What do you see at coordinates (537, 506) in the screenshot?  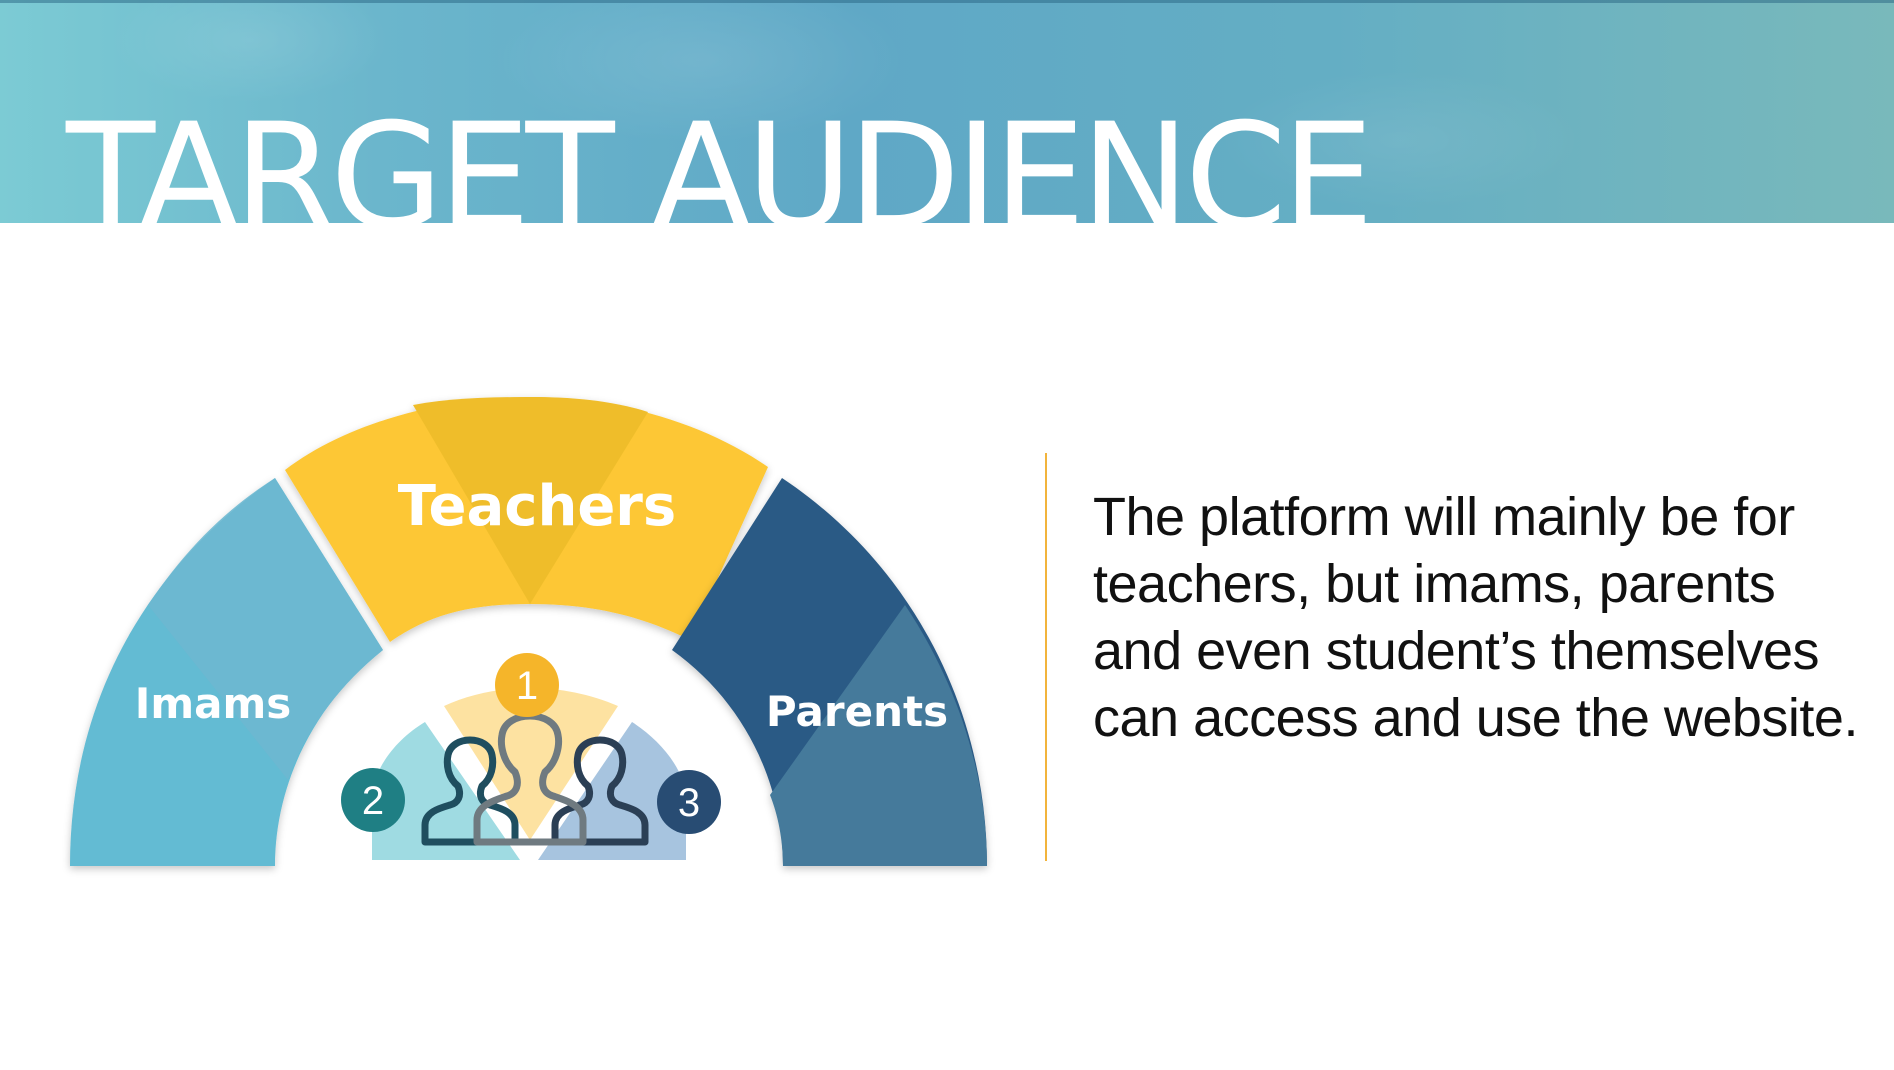 I see `segment-label-teachers: Teachers` at bounding box center [537, 506].